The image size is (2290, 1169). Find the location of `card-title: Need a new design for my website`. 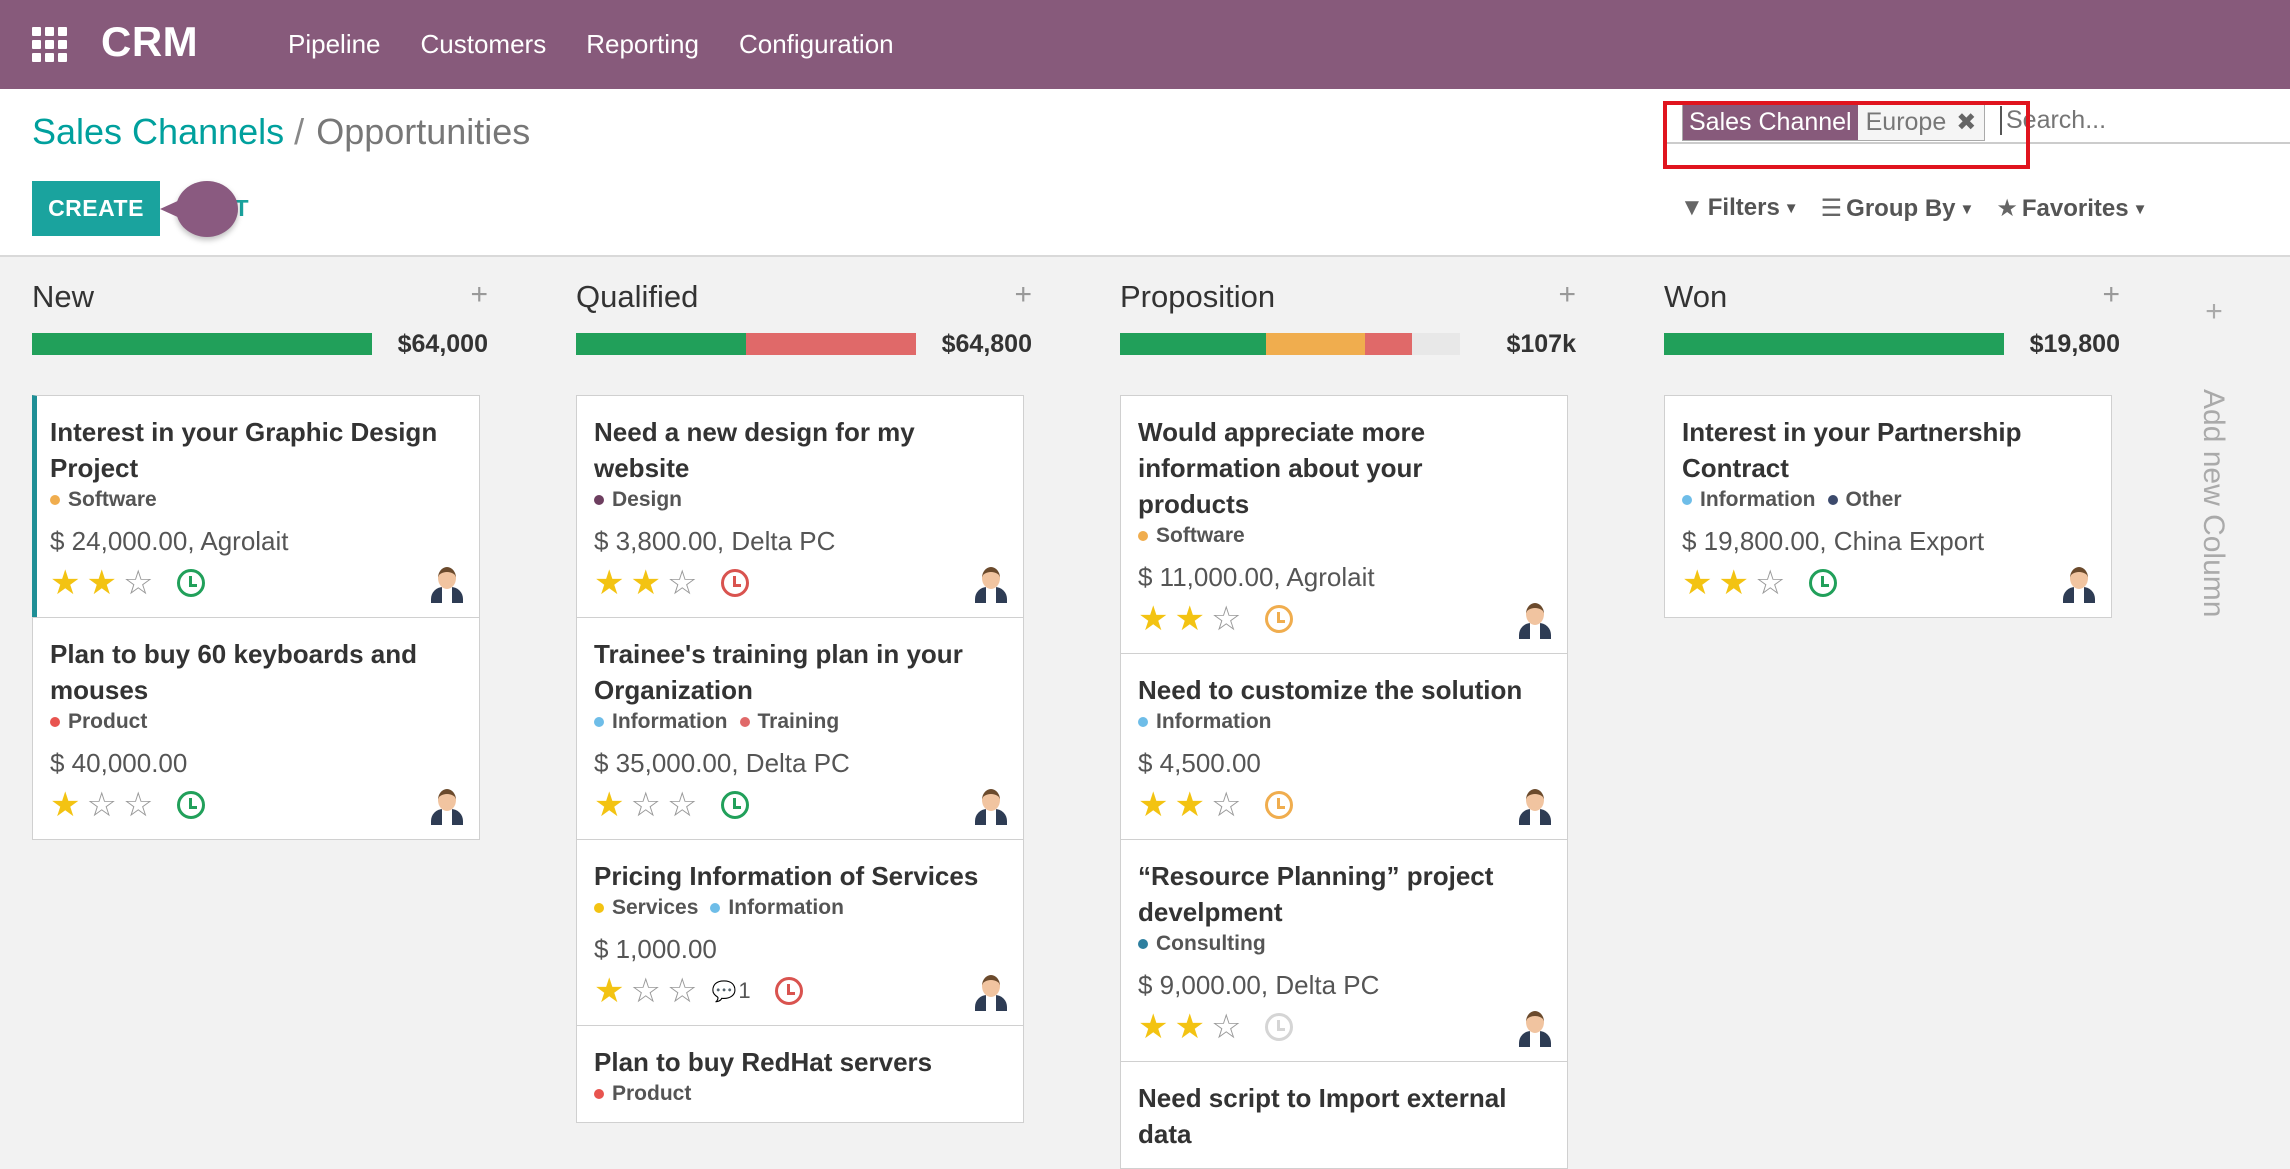

card-title: Need a new design for my website is located at coordinates (794, 450).